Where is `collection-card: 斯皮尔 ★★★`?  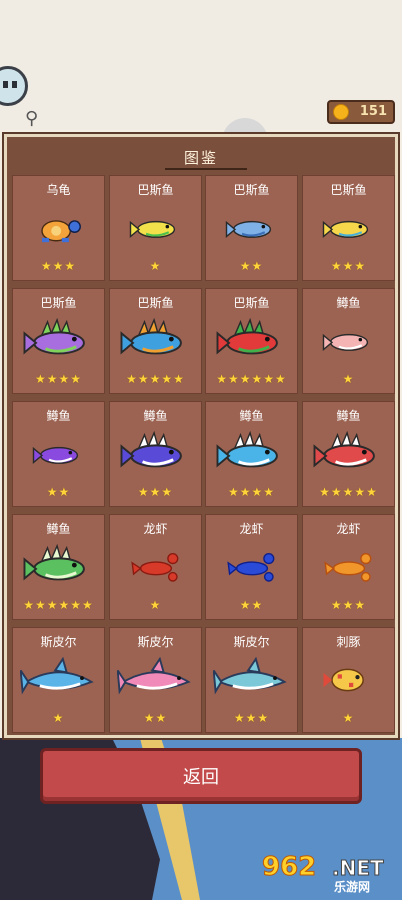 collection-card: 斯皮尔 ★★★ is located at coordinates (251, 680).